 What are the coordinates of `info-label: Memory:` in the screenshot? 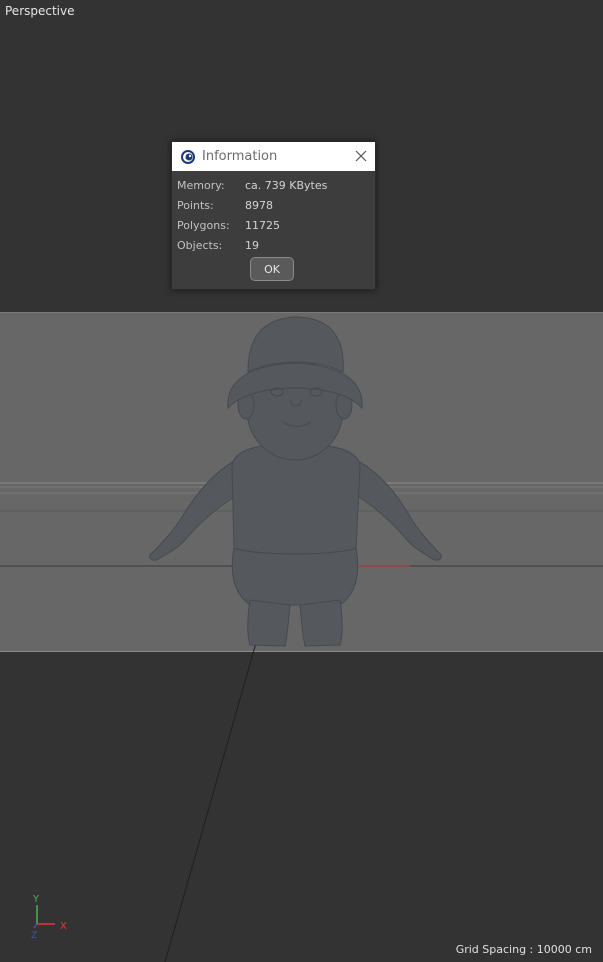 It's located at (201, 185).